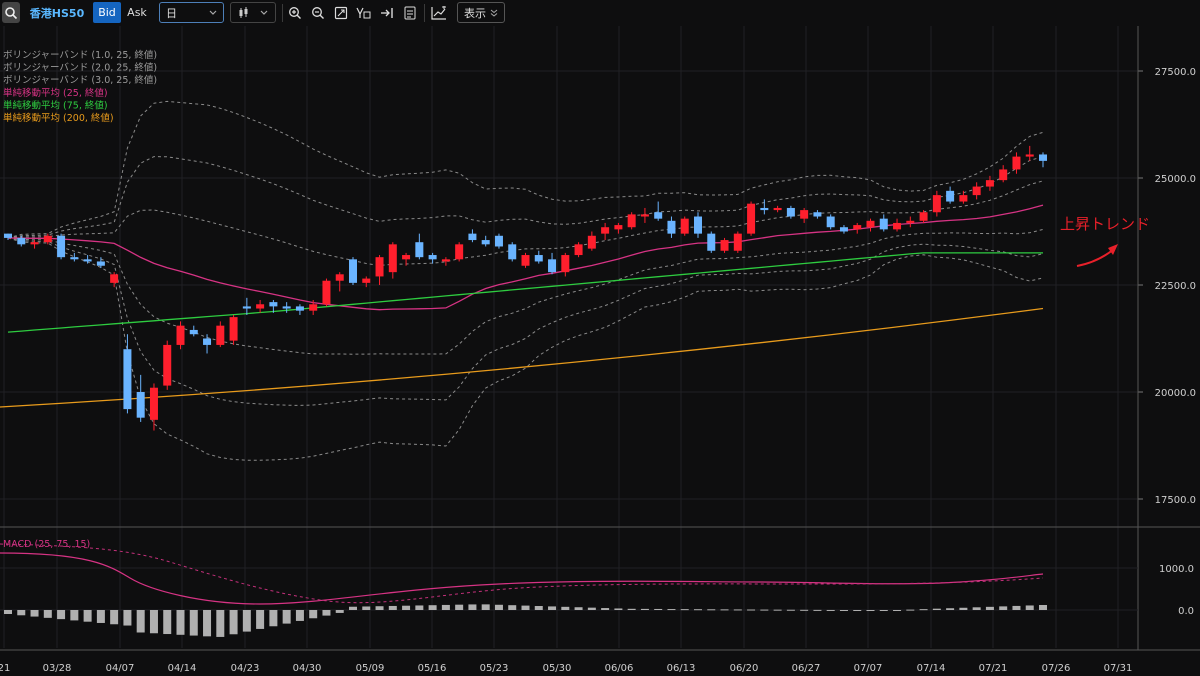 The height and width of the screenshot is (676, 1200). What do you see at coordinates (1175, 500) in the screenshot?
I see `y-tick-label: 17500.0` at bounding box center [1175, 500].